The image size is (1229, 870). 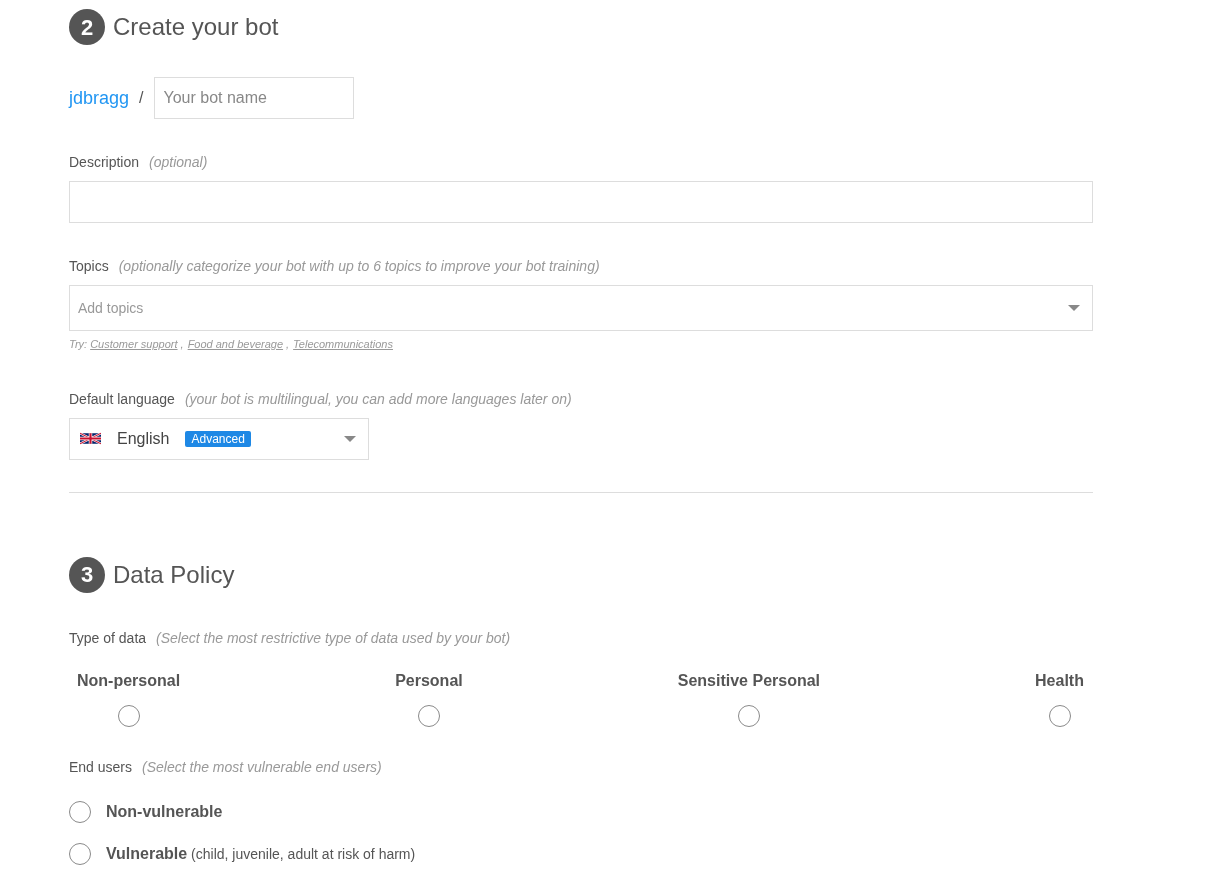 I want to click on advanced-badge: Advanced, so click(x=218, y=438).